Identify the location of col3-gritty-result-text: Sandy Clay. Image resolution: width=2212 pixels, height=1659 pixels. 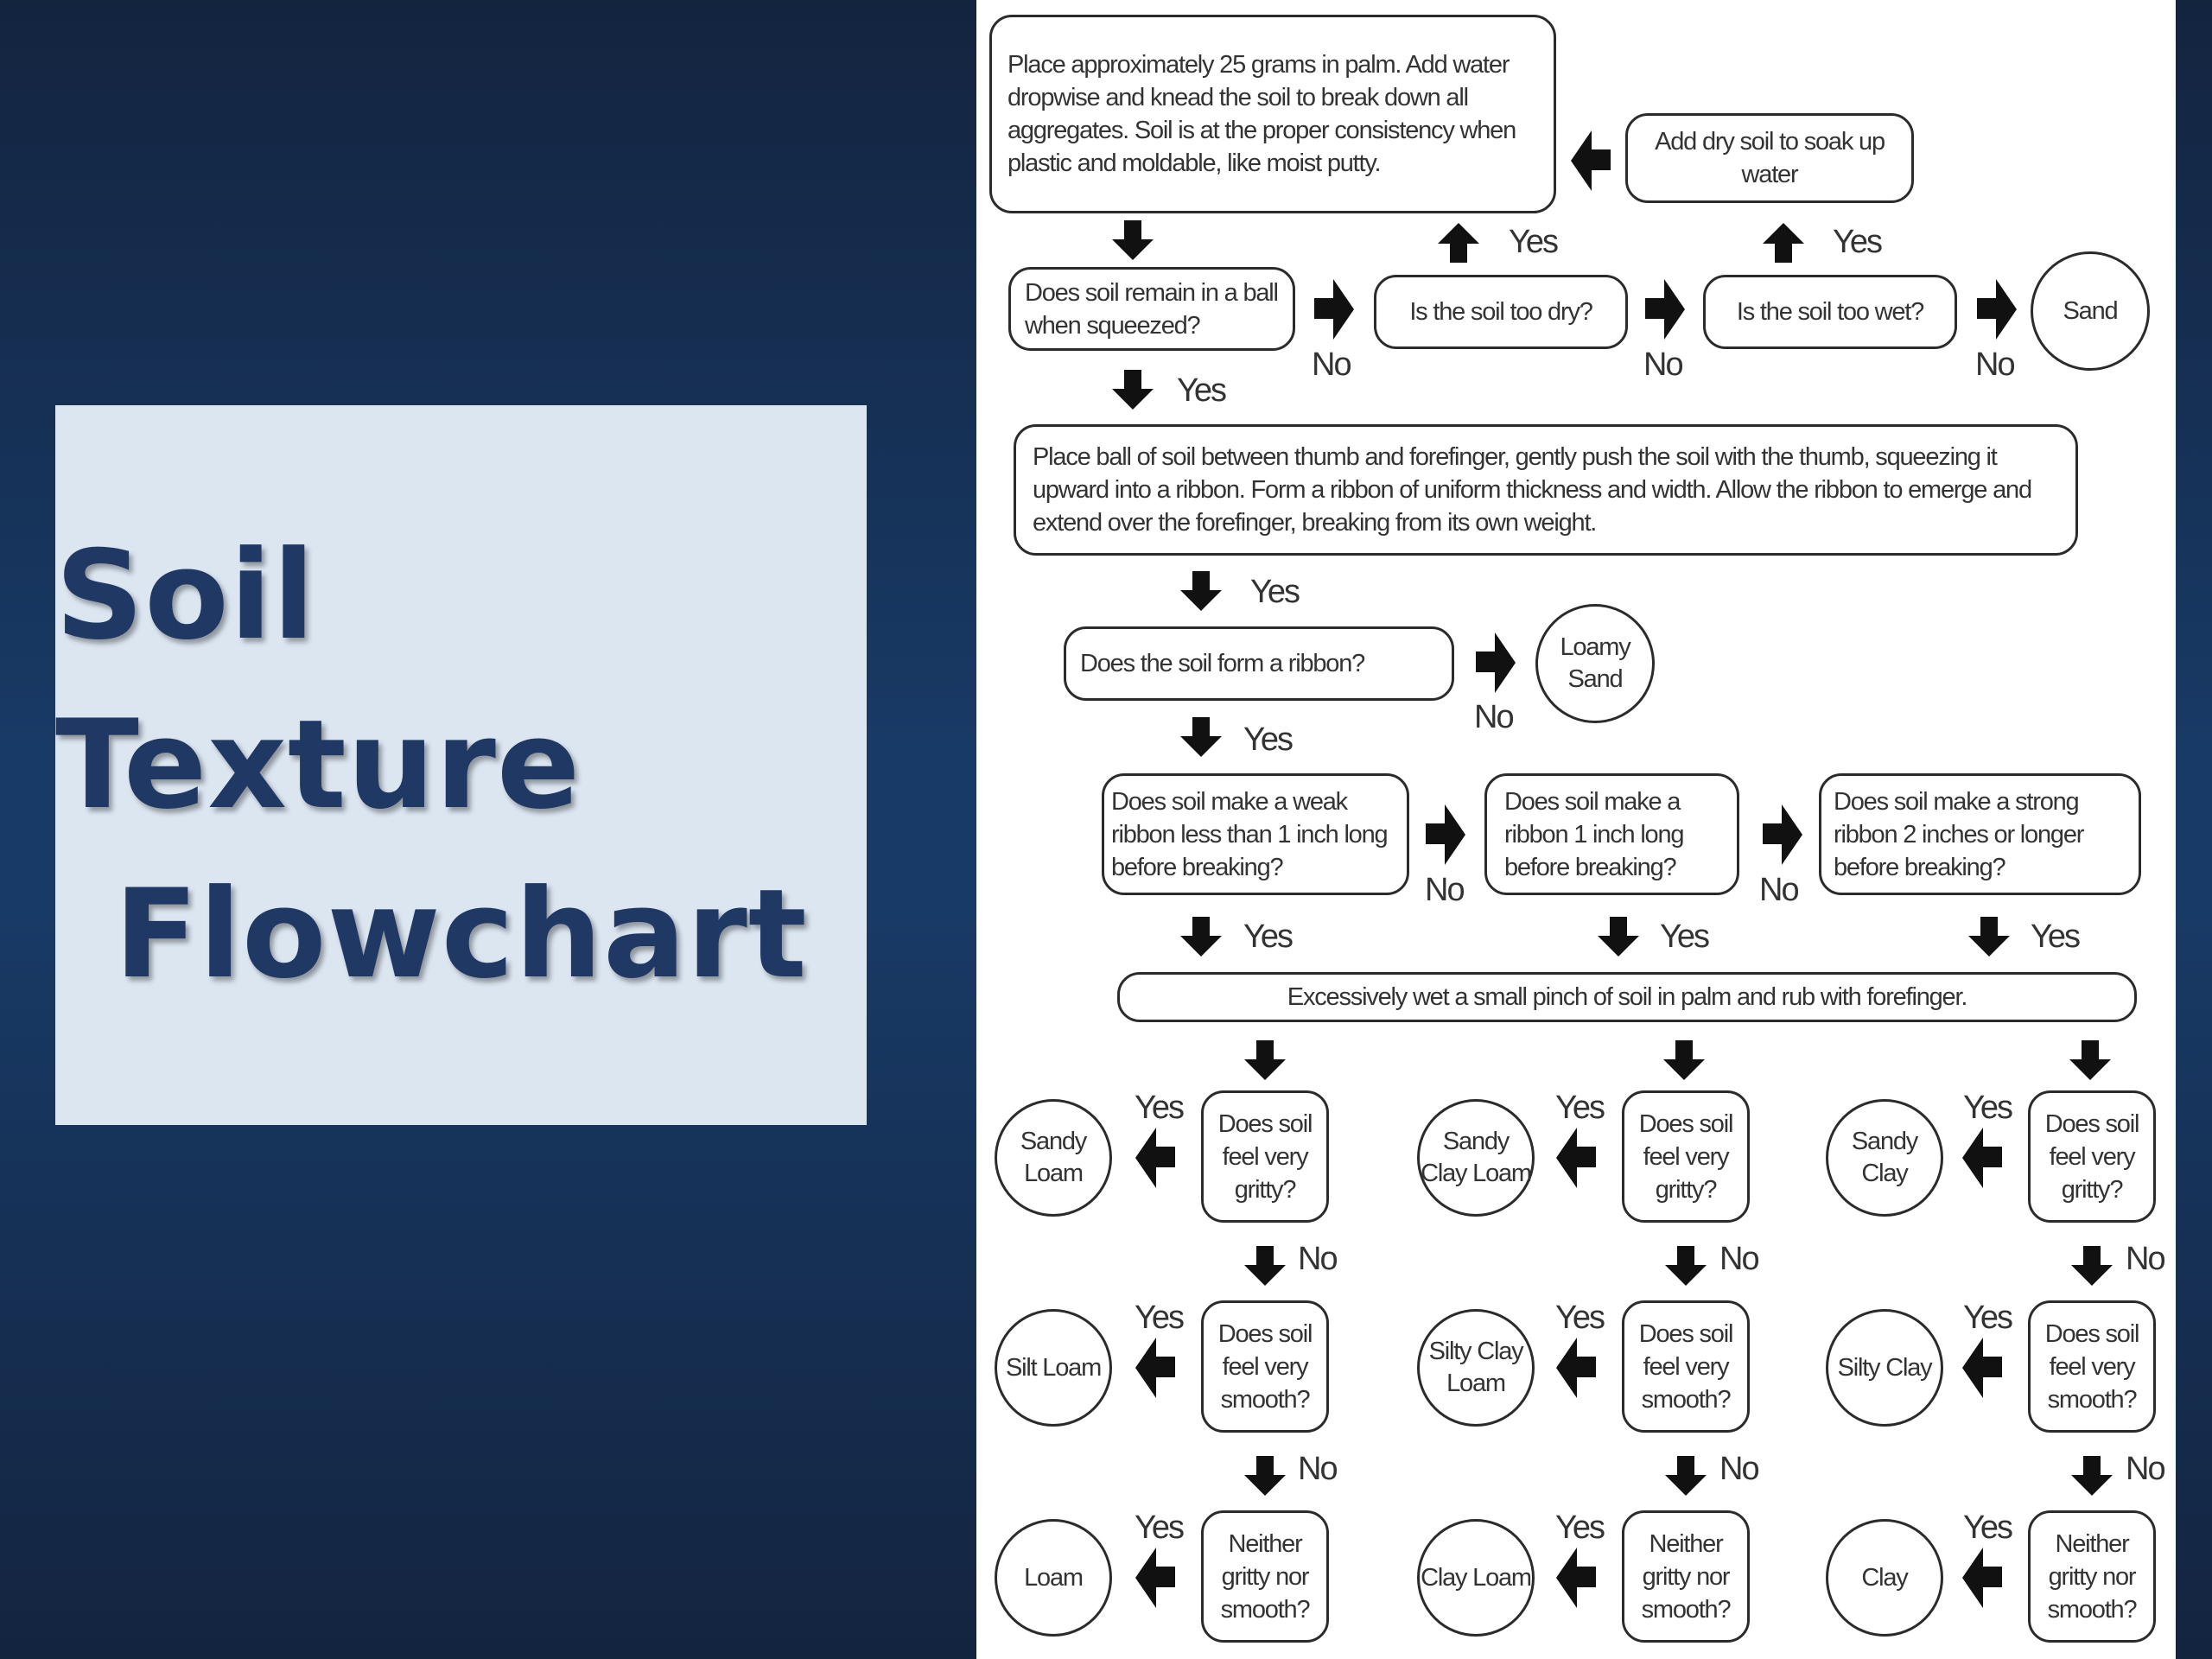
(1884, 1157).